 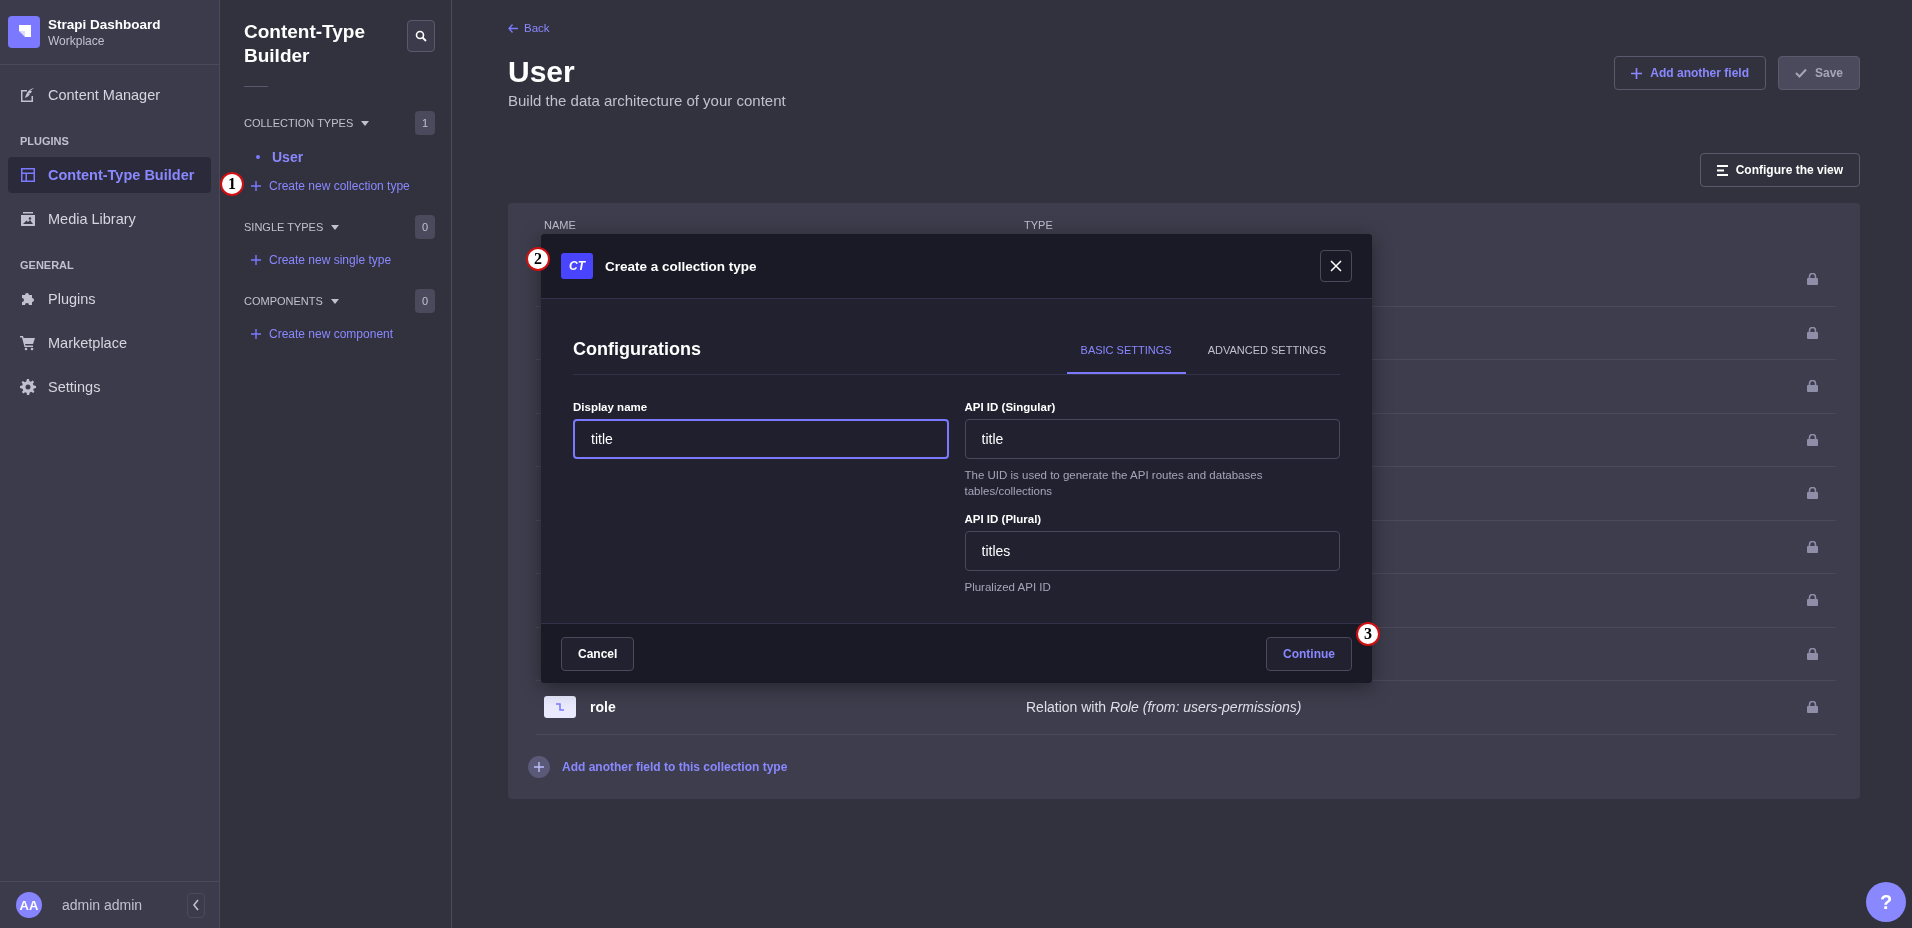 What do you see at coordinates (647, 100) in the screenshot?
I see `page-subtitle: Build the data architecture of your content` at bounding box center [647, 100].